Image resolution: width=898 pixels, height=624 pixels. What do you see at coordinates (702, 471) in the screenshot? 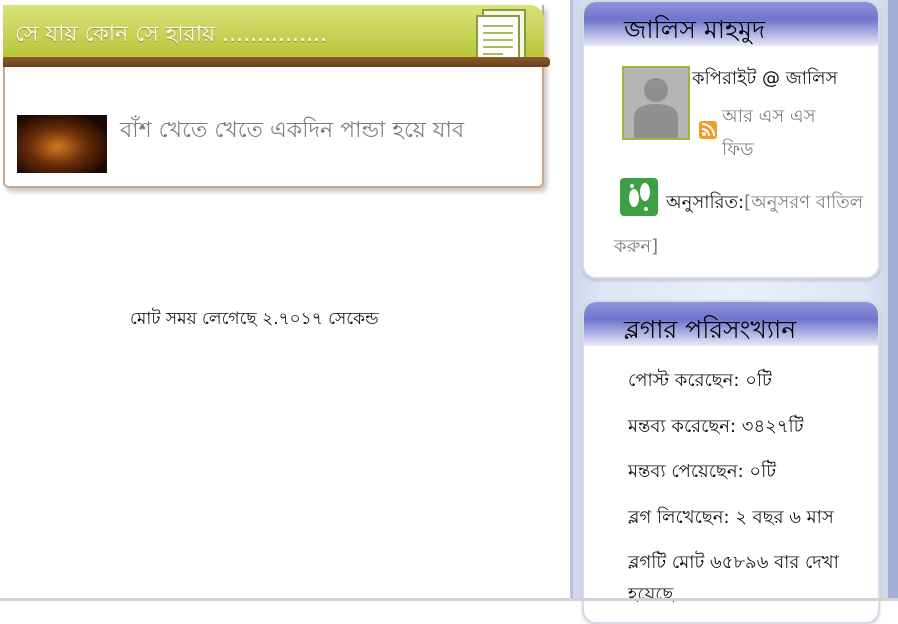
I see `stat-comments-received: মন্তব্য পেয়েছেন: ০টি` at bounding box center [702, 471].